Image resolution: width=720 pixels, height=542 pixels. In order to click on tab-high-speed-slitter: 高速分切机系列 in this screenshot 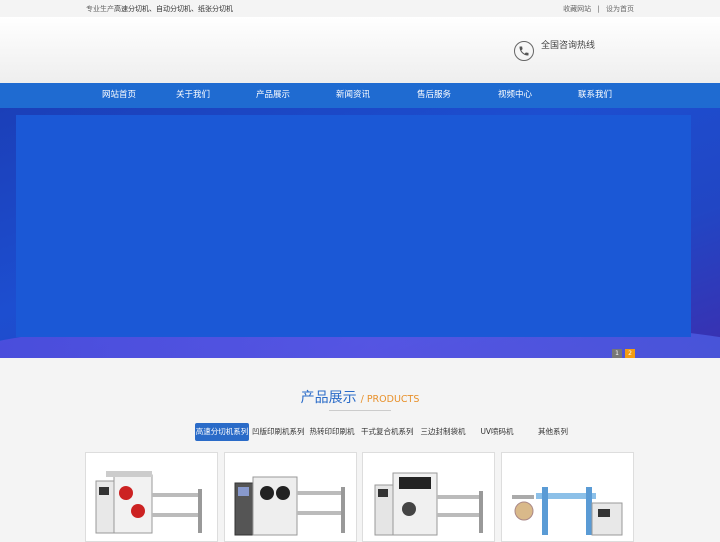, I will do `click(222, 432)`.